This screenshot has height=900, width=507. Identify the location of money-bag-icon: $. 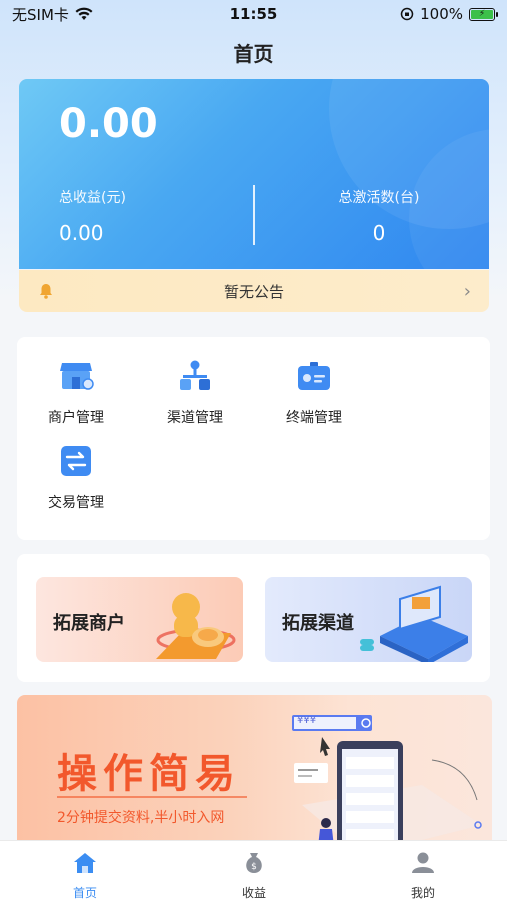
(254, 863).